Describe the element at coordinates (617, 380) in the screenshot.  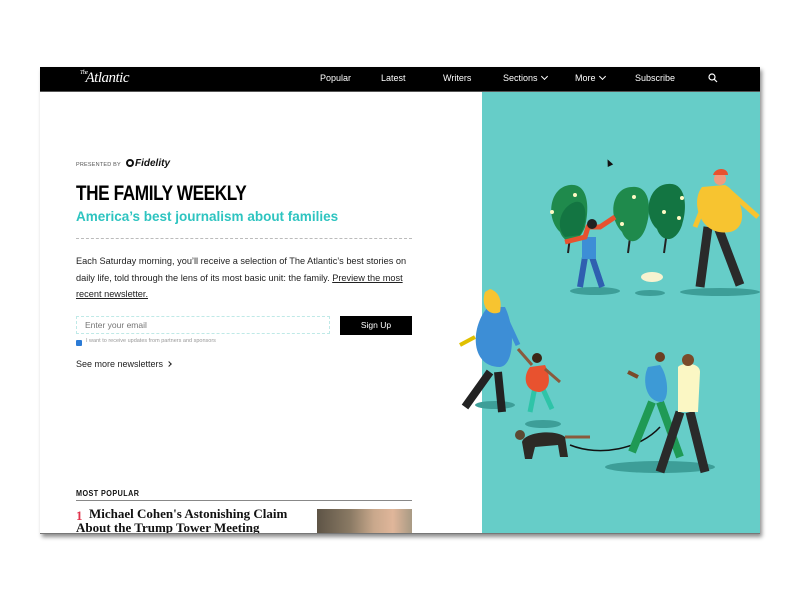
I see `ground-shadows` at that location.